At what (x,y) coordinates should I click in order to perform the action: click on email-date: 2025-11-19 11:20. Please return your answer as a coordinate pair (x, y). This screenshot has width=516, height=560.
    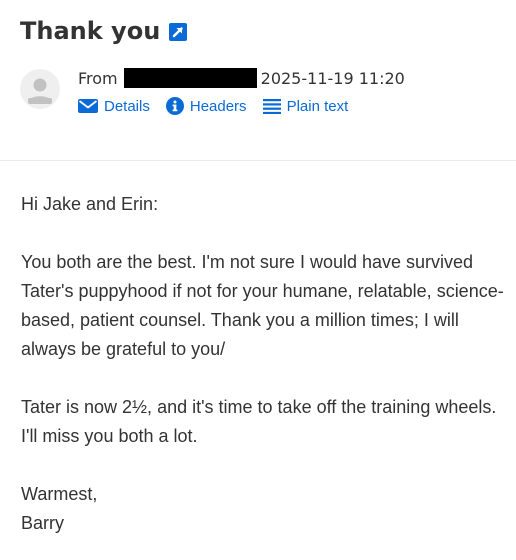
    Looking at the image, I should click on (332, 78).